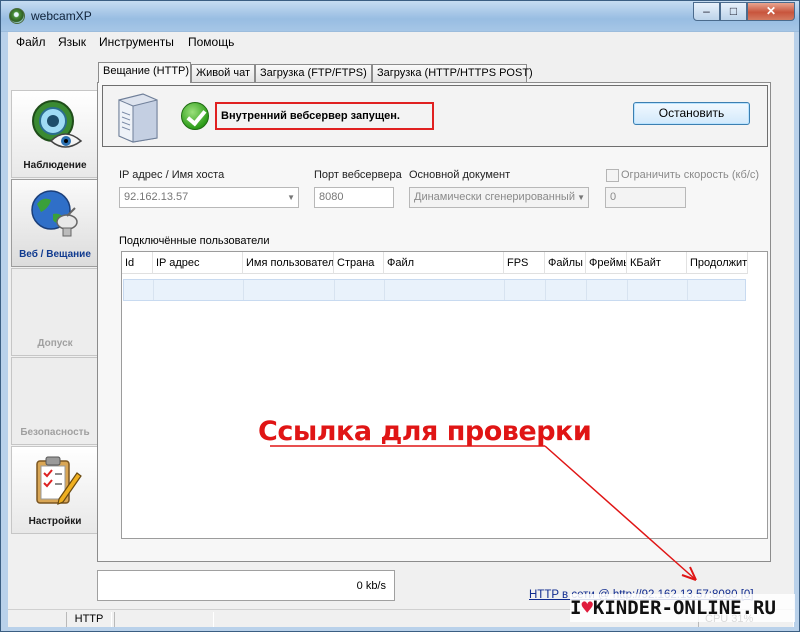  I want to click on ip-label: IP адрес / Имя хоста, so click(172, 175).